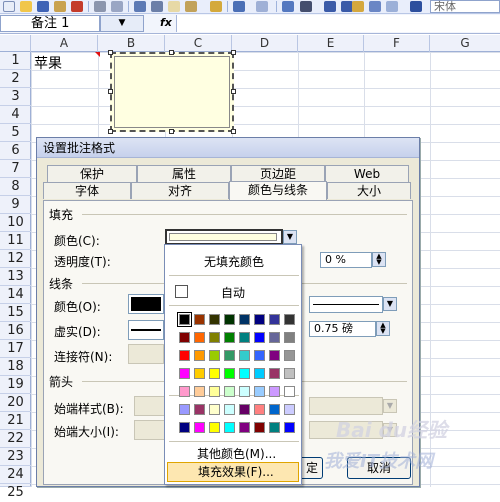 Image resolution: width=500 pixels, height=502 pixels. What do you see at coordinates (100, 6) in the screenshot?
I see `print-icon` at bounding box center [100, 6].